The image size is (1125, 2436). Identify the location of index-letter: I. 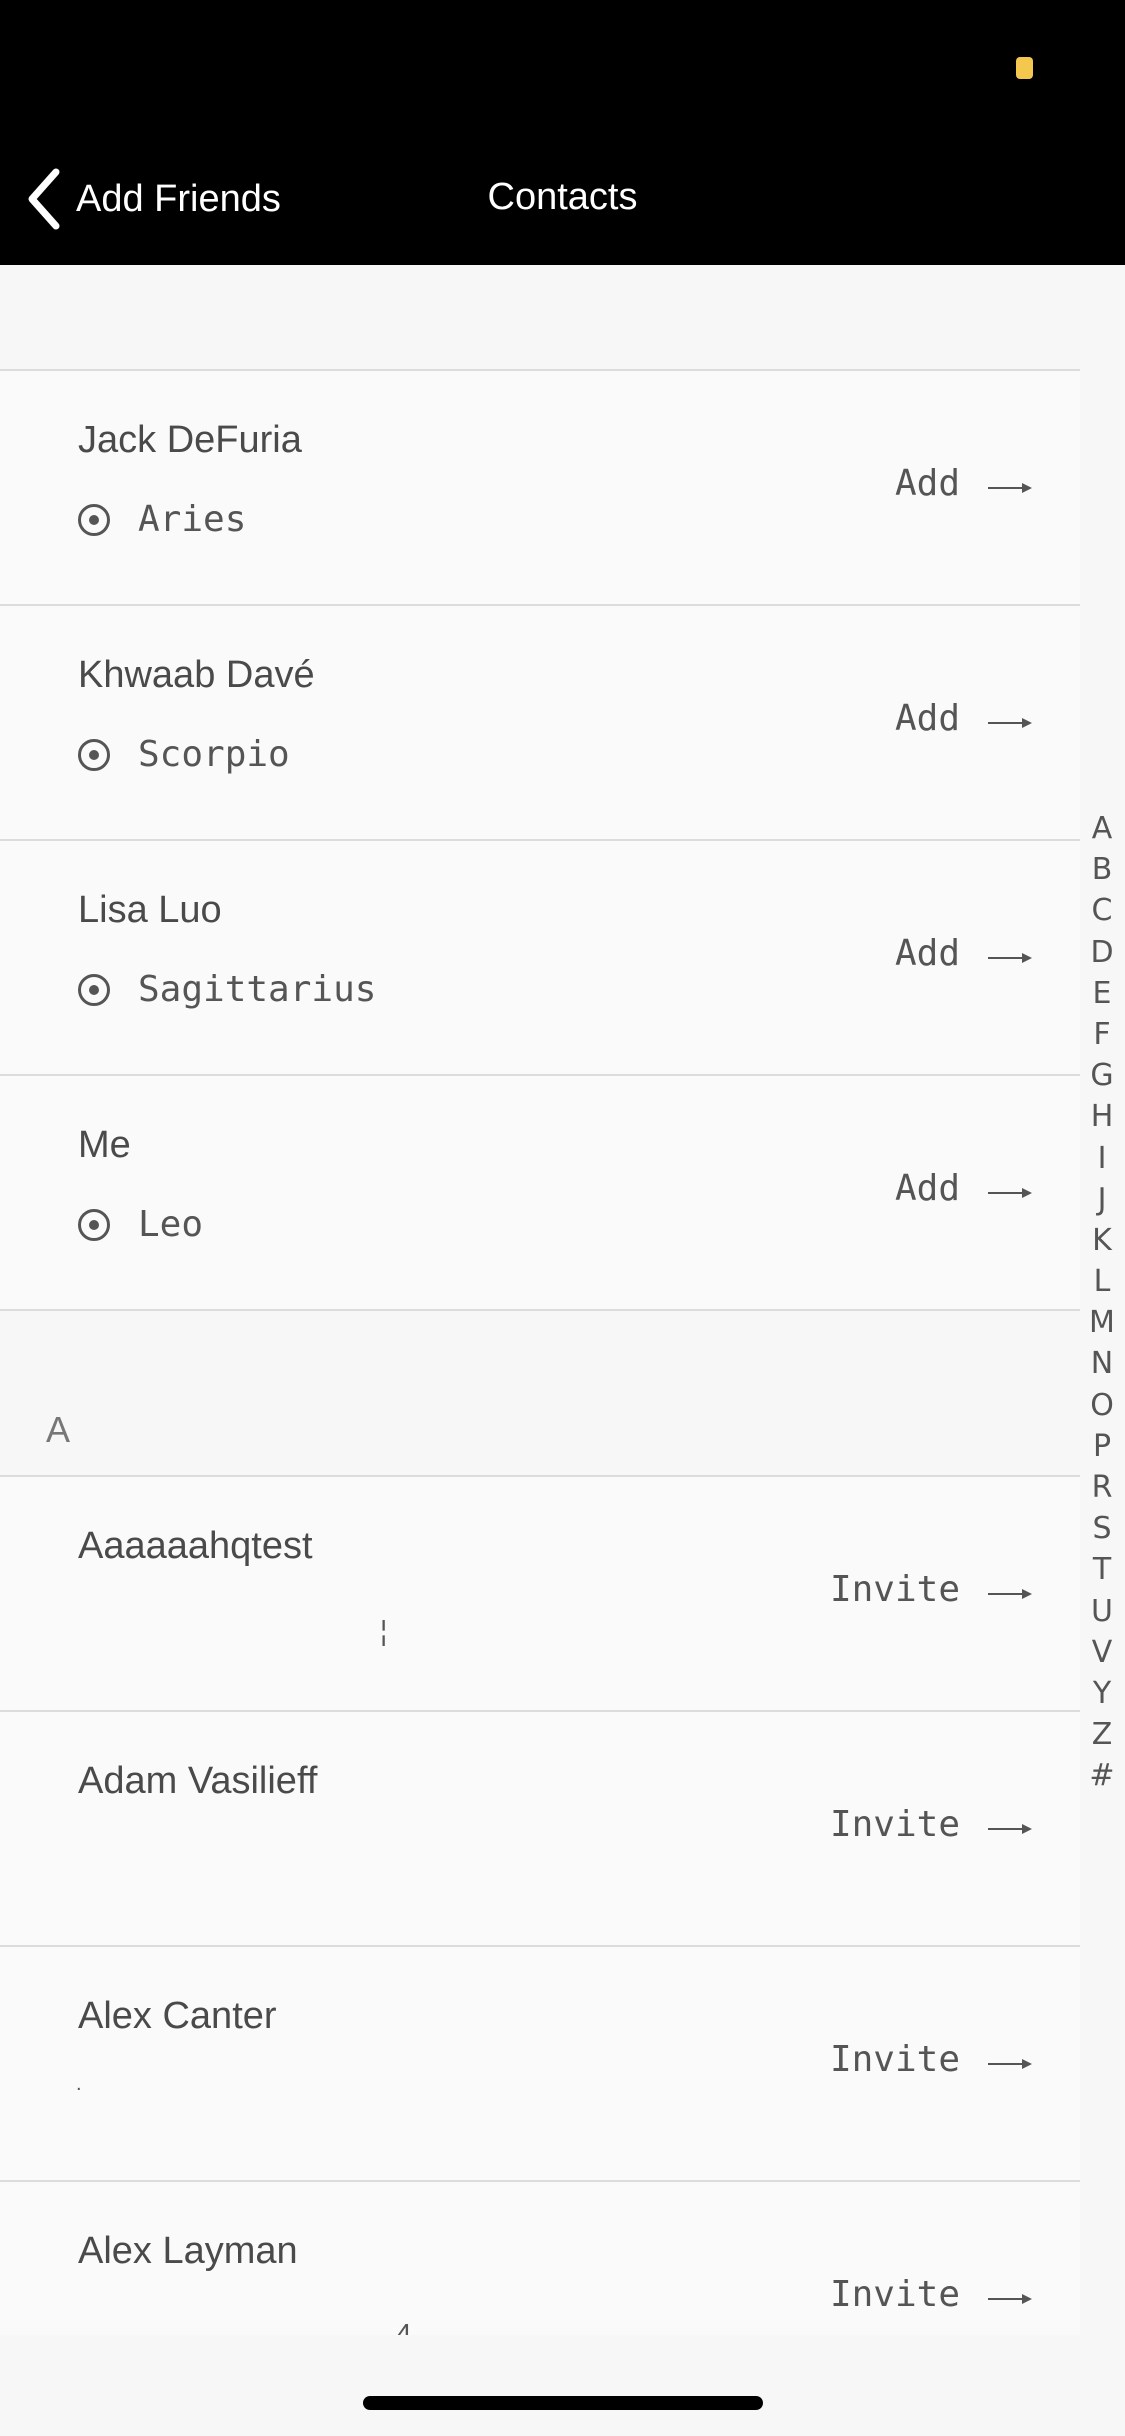
(1102, 1158).